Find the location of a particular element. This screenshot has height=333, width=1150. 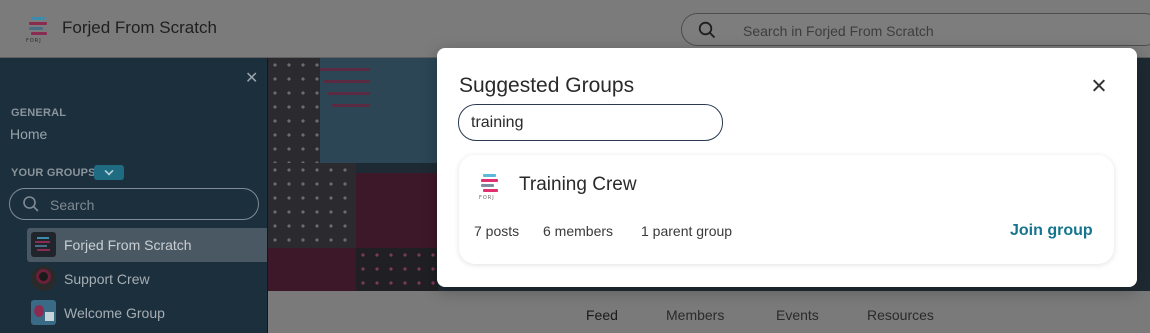

close-icon is located at coordinates (1099, 86).